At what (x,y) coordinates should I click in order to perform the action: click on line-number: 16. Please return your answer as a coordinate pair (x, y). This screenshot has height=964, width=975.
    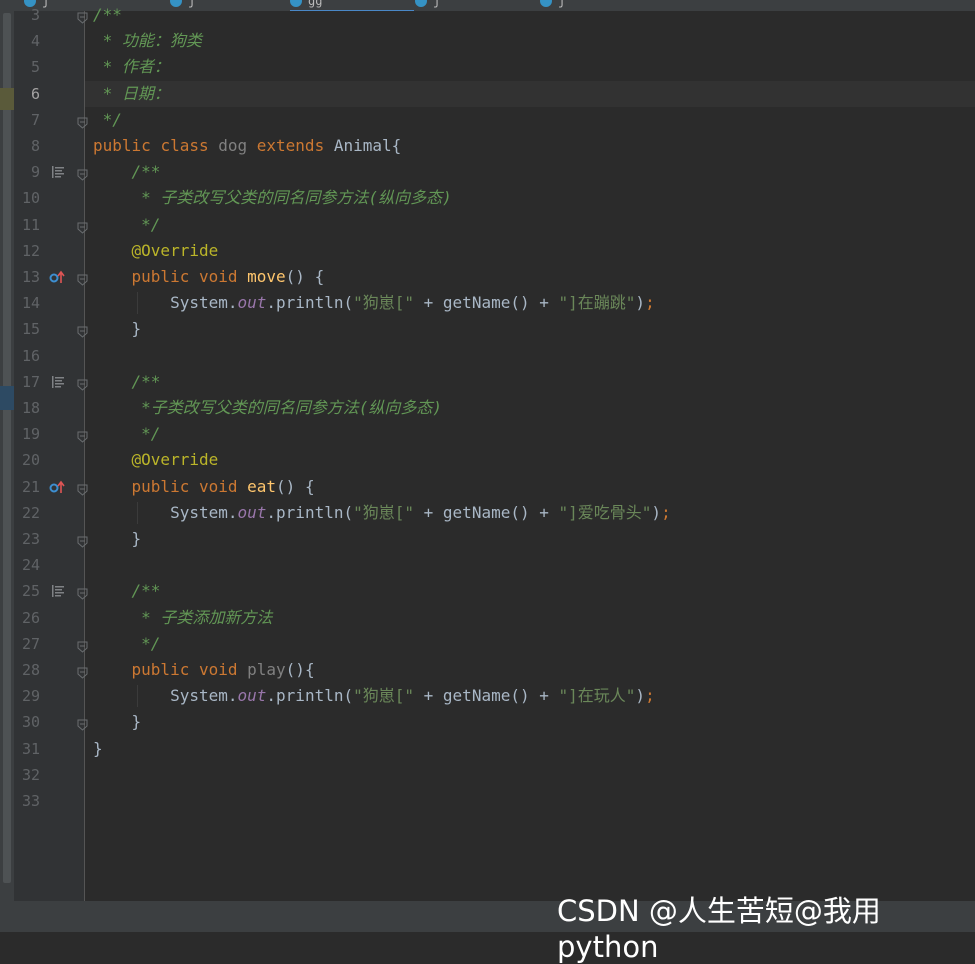
    Looking at the image, I should click on (27, 356).